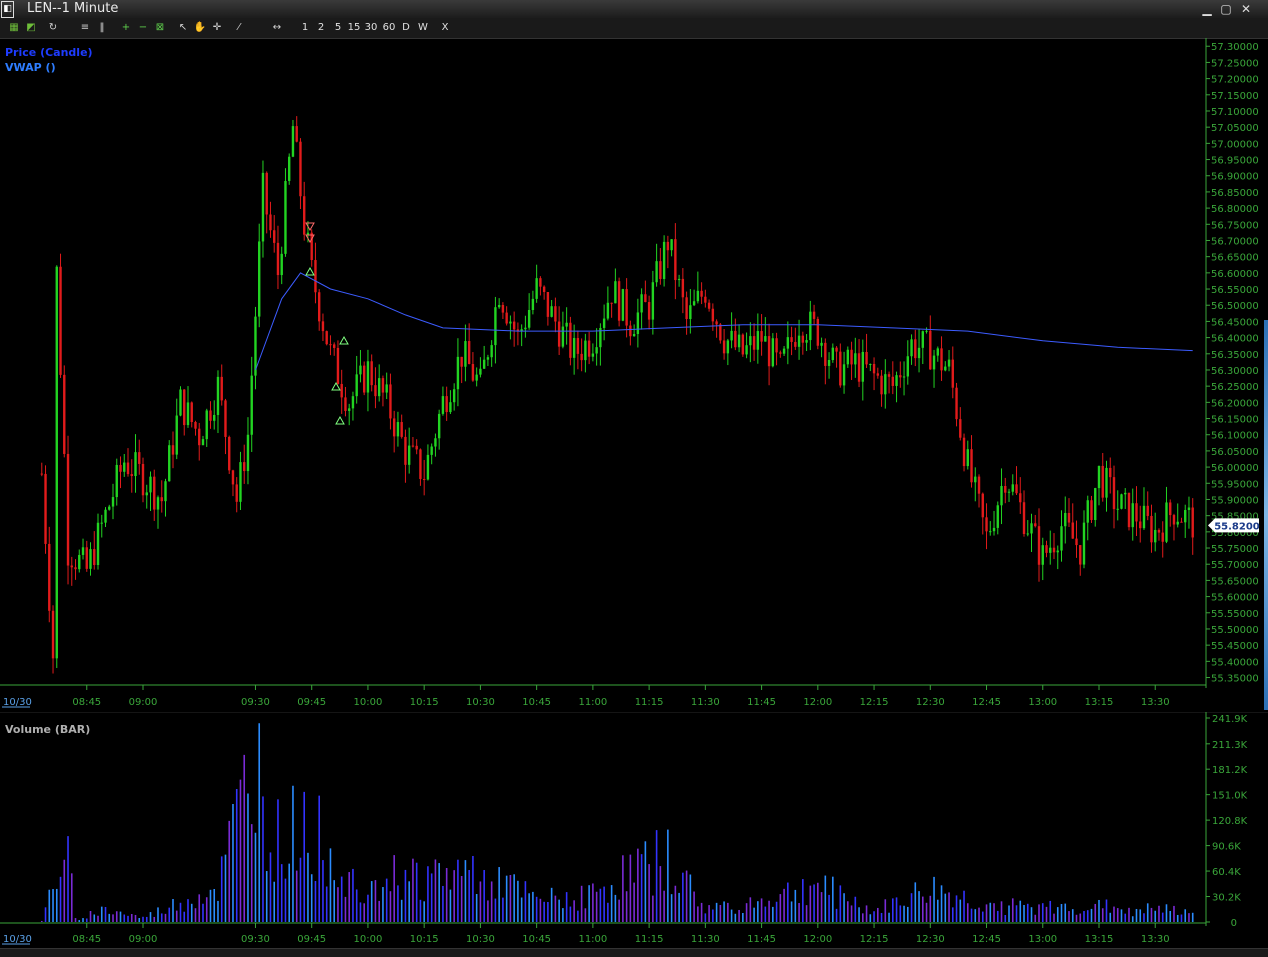  What do you see at coordinates (85, 28) in the screenshot?
I see `lines-icon: ≡` at bounding box center [85, 28].